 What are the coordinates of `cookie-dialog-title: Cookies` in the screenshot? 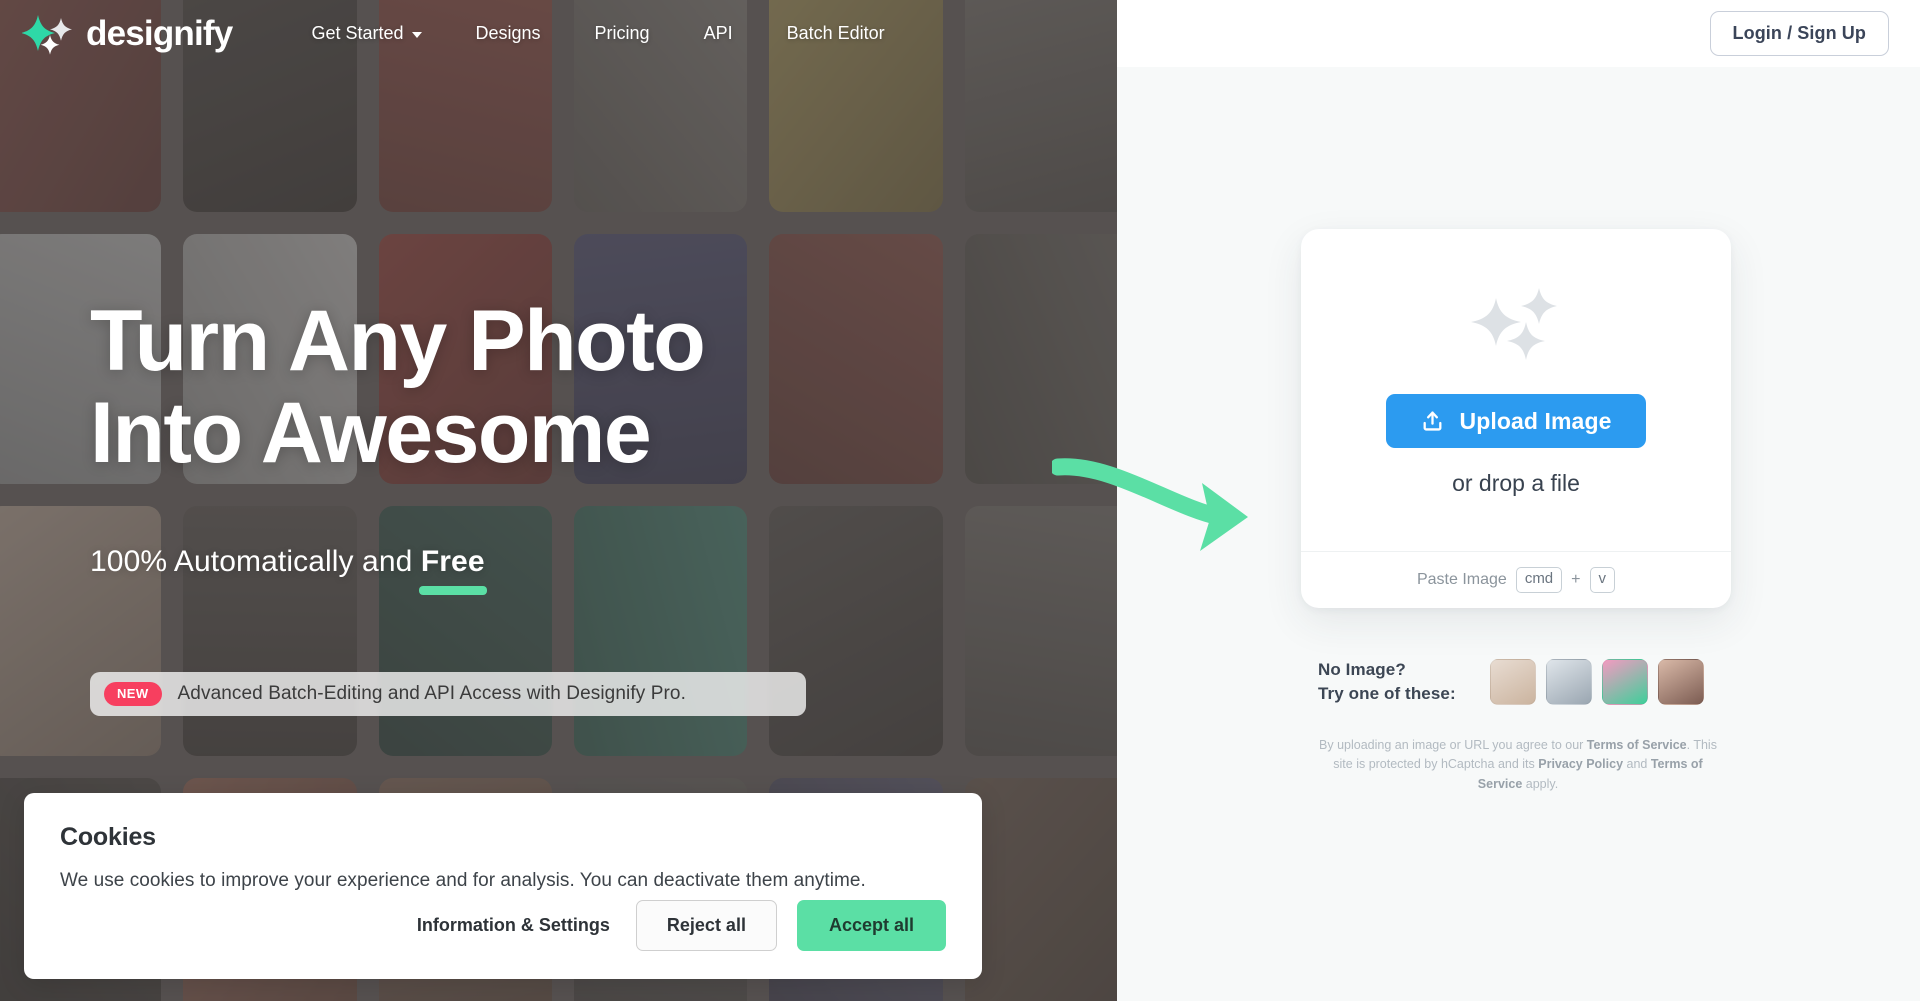 It's located at (108, 837).